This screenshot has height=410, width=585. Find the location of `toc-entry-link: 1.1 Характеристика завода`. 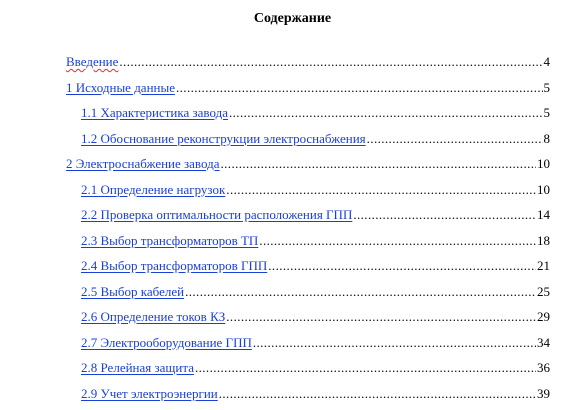

toc-entry-link: 1.1 Характеристика завода is located at coordinates (154, 113).